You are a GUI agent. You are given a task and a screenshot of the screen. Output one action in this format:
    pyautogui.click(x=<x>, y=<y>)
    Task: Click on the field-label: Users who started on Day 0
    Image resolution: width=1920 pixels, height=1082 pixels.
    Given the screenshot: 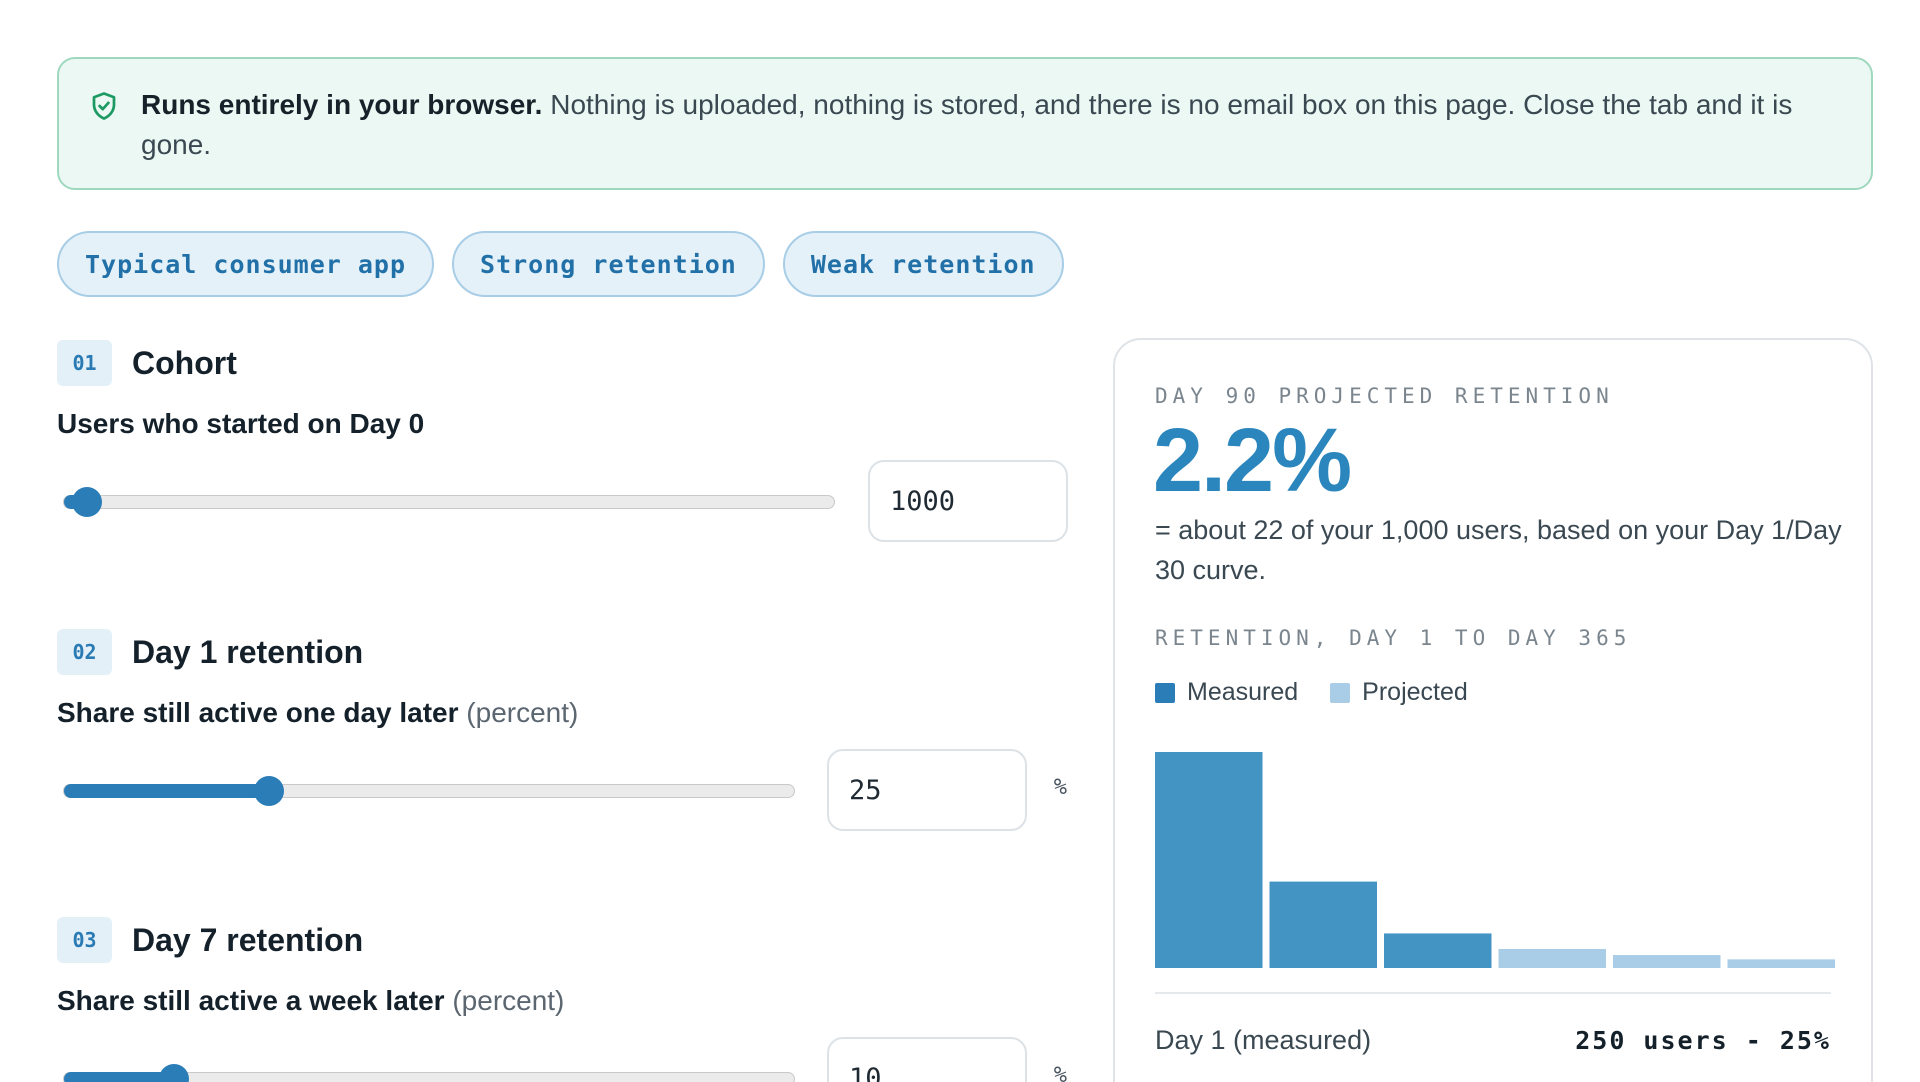 What is the action you would take?
    pyautogui.click(x=562, y=424)
    